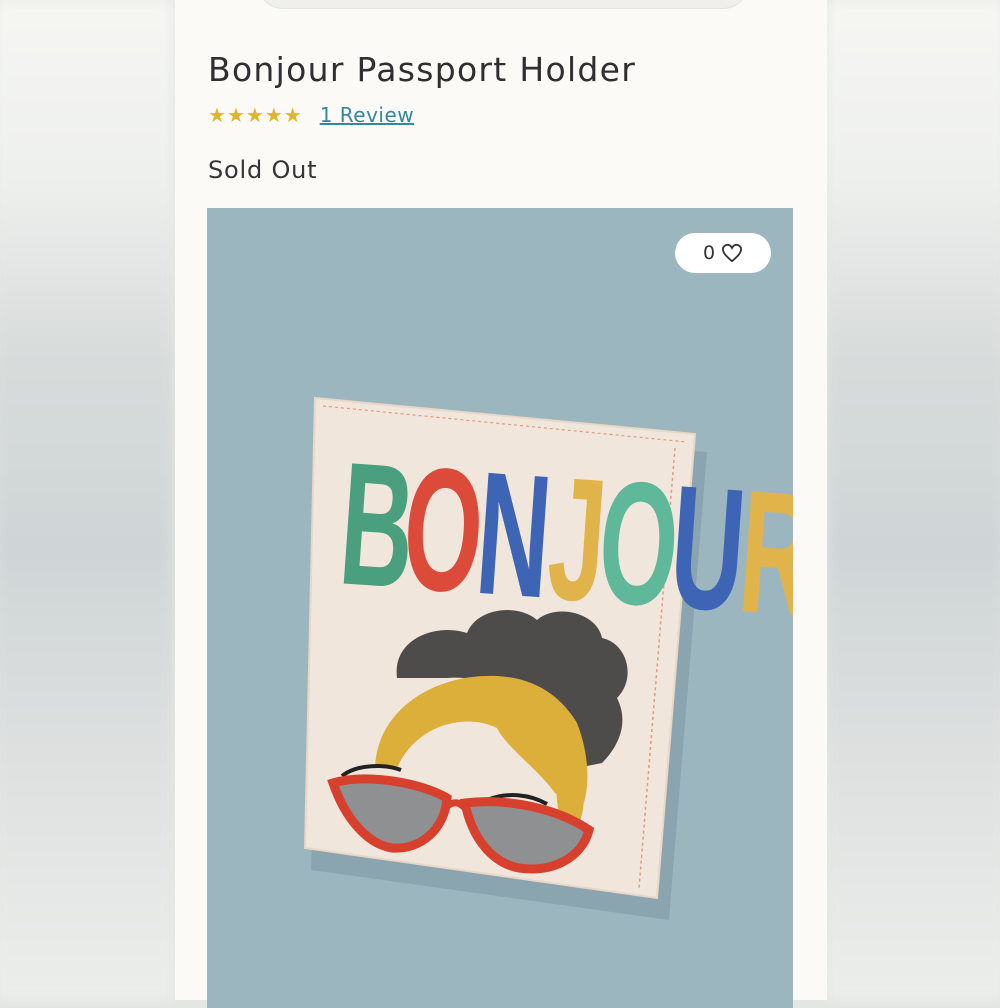 This screenshot has width=1000, height=1008. What do you see at coordinates (263, 170) in the screenshot?
I see `stock-status: Sold Out` at bounding box center [263, 170].